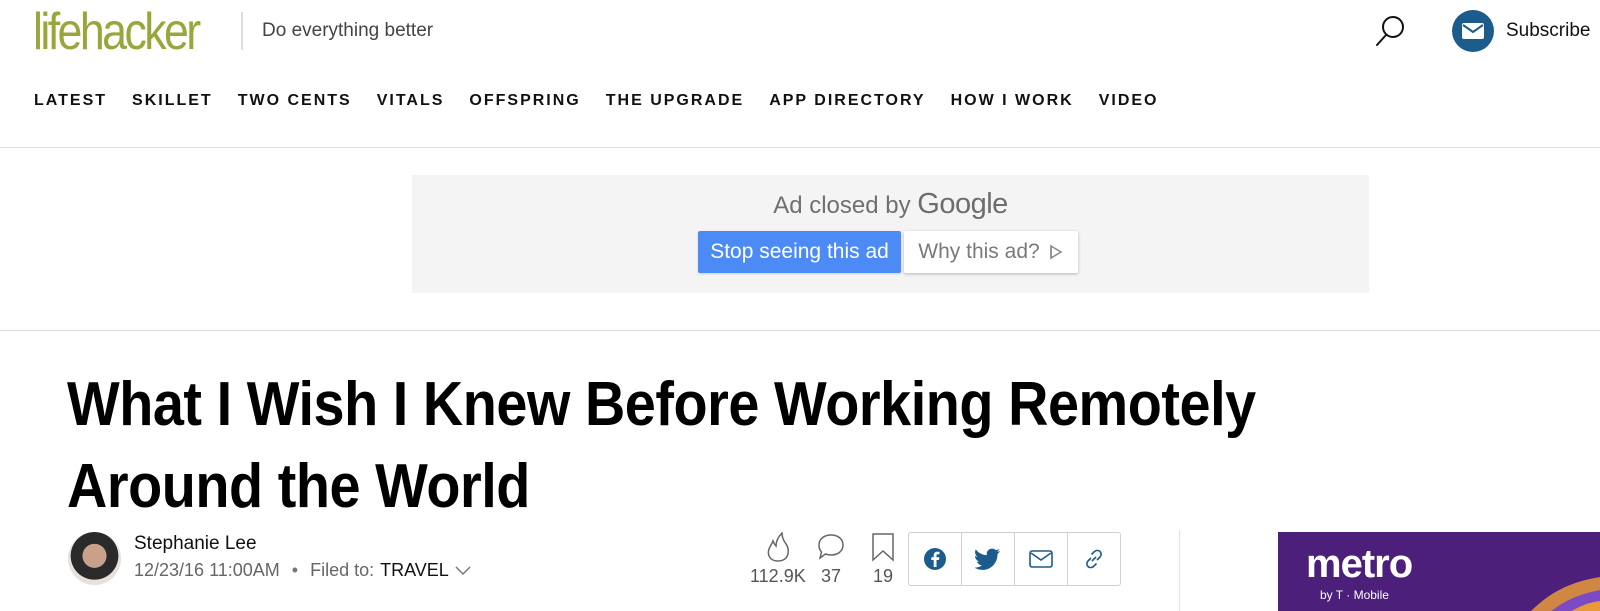 The image size is (1600, 611). I want to click on comment-icon, so click(831, 547).